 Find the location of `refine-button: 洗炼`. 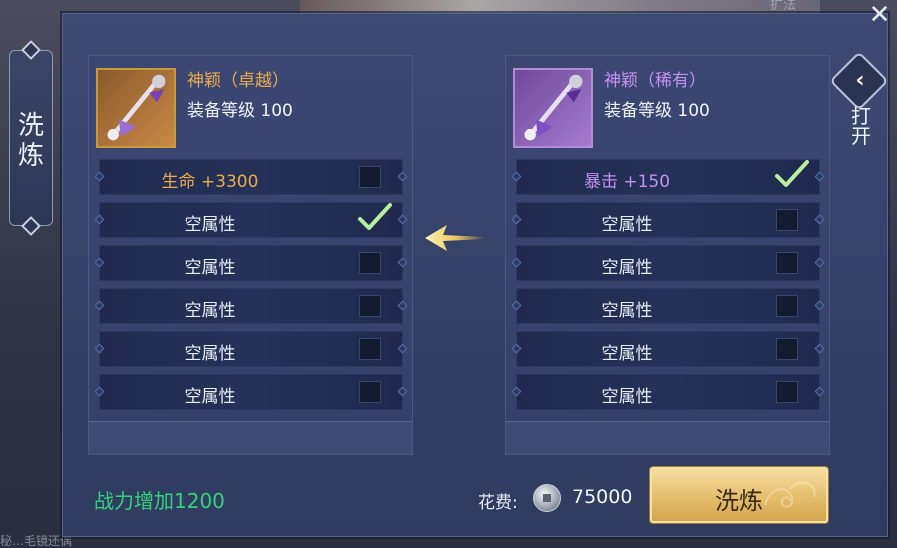

refine-button: 洗炼 is located at coordinates (739, 495).